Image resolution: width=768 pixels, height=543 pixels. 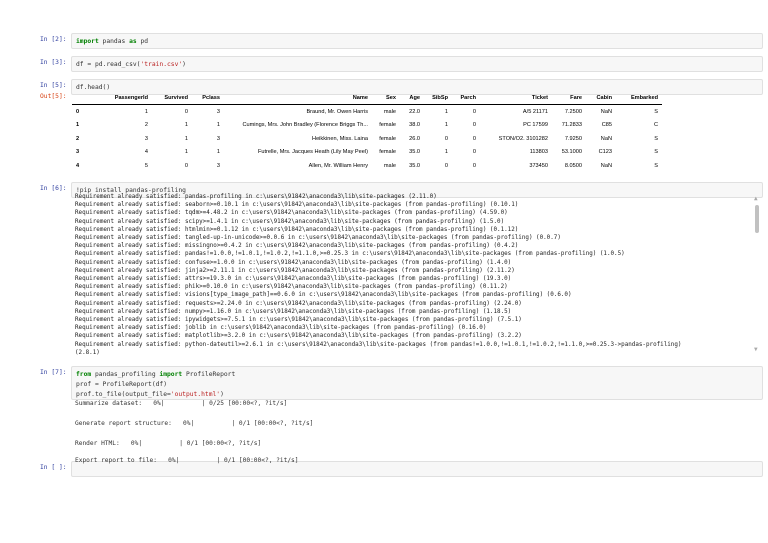 I want to click on table-cell: male, so click(x=389, y=165).